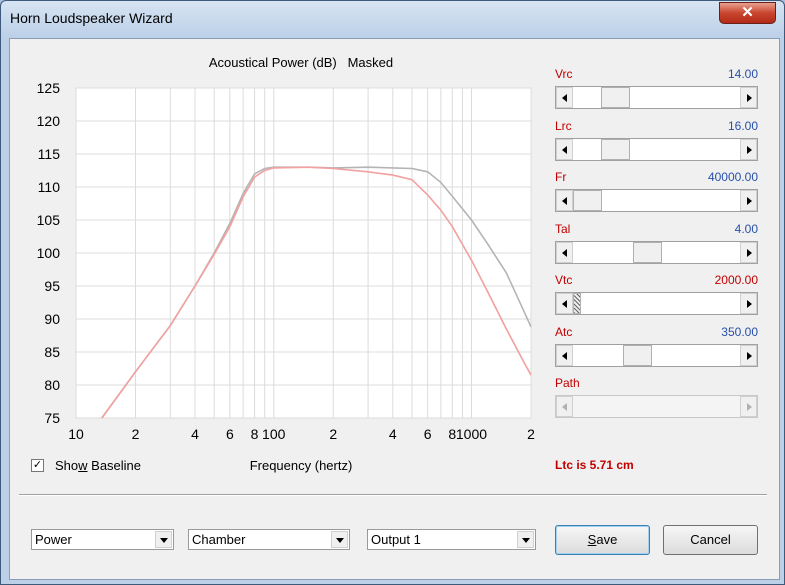  Describe the element at coordinates (52, 352) in the screenshot. I see `y-tick-label: 85` at that location.